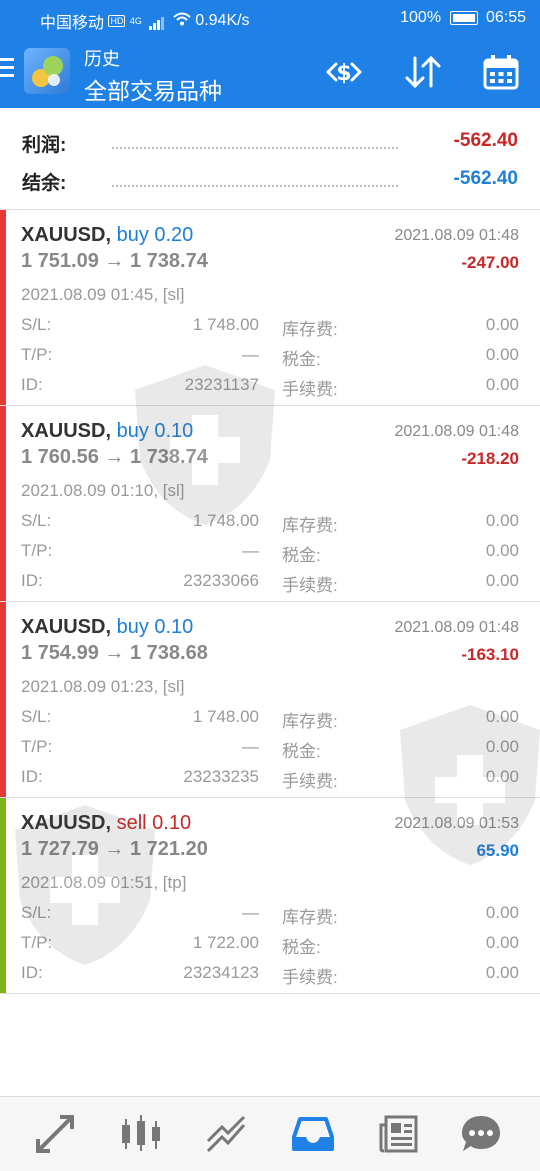  What do you see at coordinates (485, 178) in the screenshot?
I see `balance-value: -562.40` at bounding box center [485, 178].